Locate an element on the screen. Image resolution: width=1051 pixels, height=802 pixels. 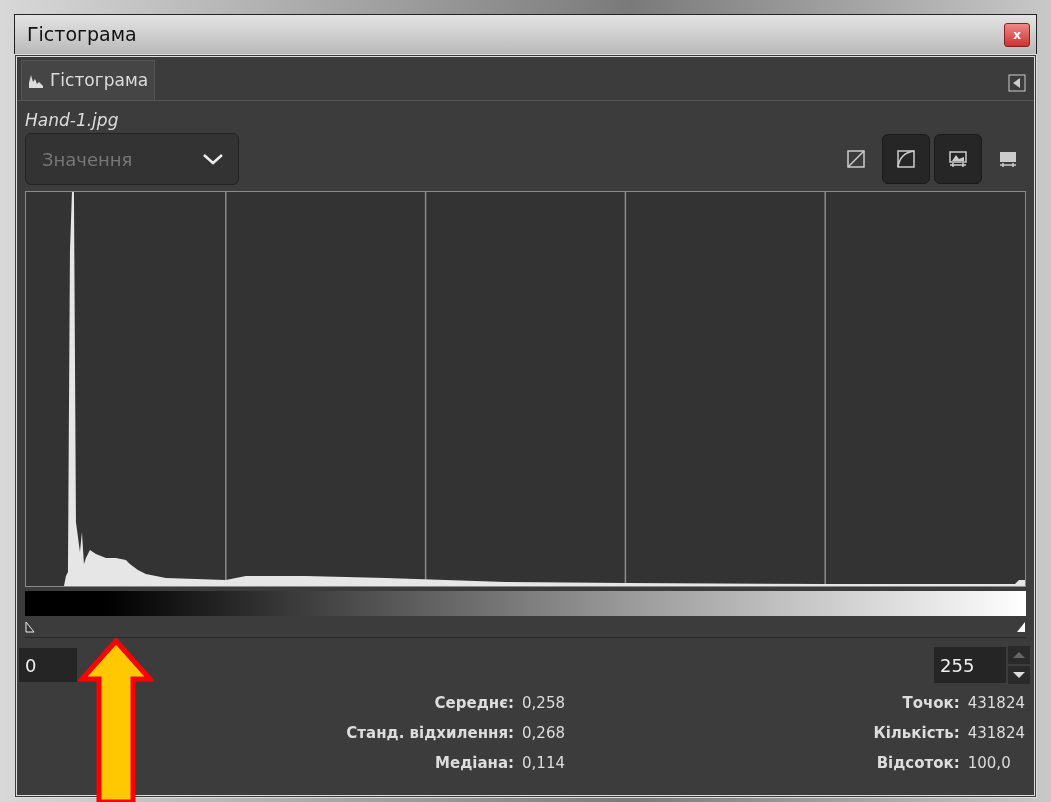
stat-value: 0,258 is located at coordinates (543, 703).